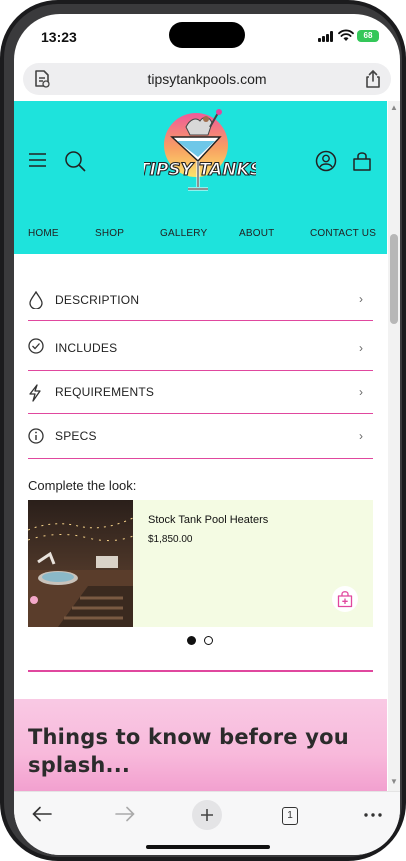  I want to click on accordion-label: INCLUDES, so click(86, 348).